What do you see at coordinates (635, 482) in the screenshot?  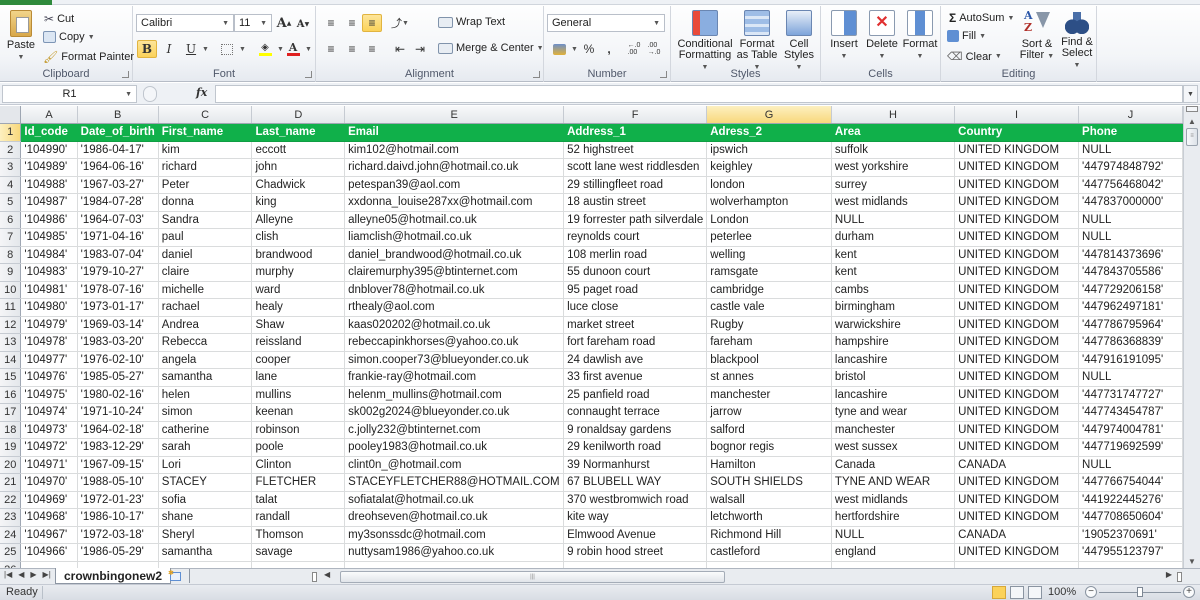 I see `cell: 67 BLUBELL WAY` at bounding box center [635, 482].